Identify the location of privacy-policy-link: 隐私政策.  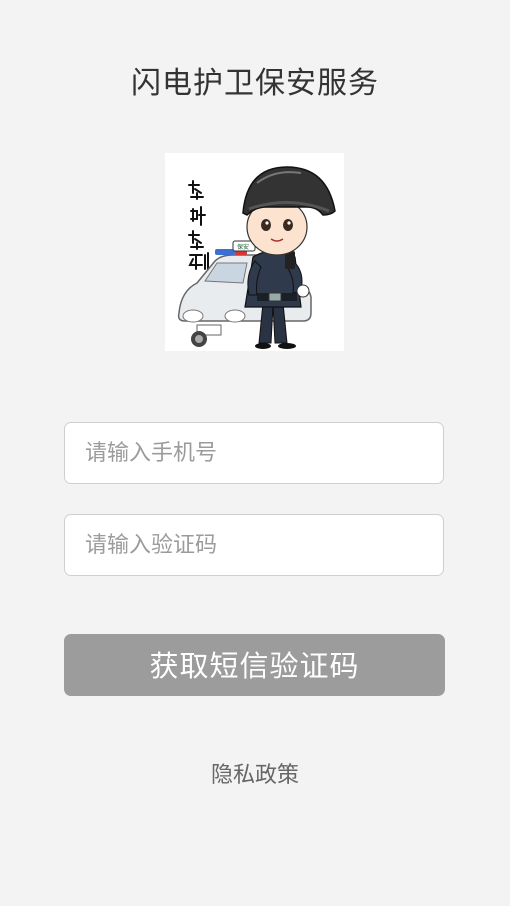
(255, 773).